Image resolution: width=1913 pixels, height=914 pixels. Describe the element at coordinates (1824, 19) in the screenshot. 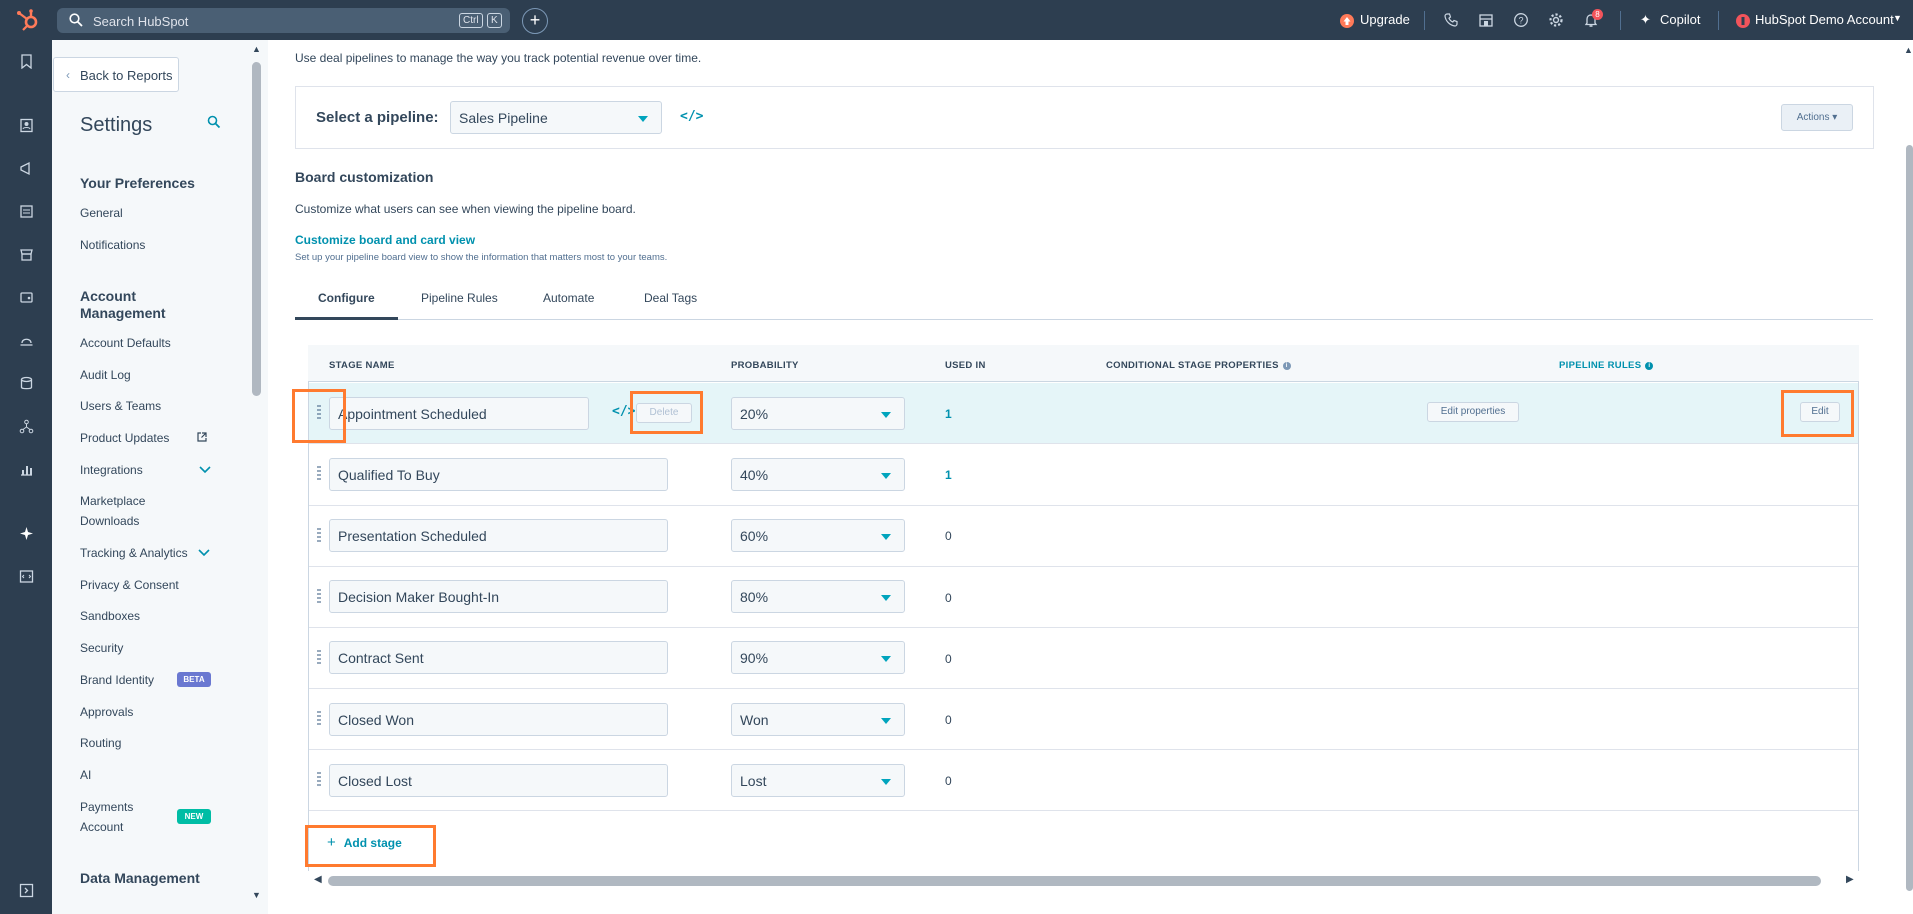

I see `account-menu: HubSpot Demo Account` at that location.